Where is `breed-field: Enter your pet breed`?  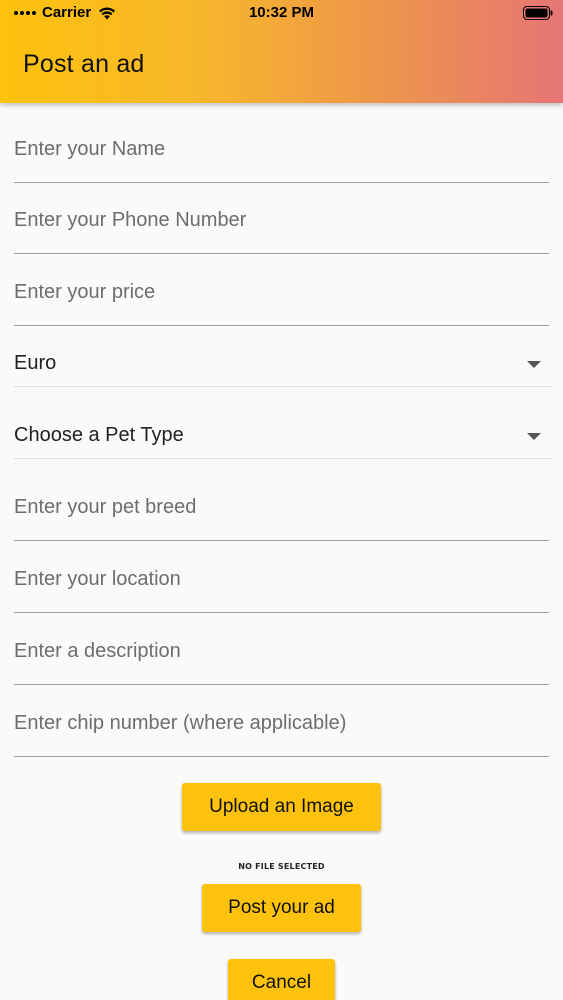 breed-field: Enter your pet breed is located at coordinates (281, 500).